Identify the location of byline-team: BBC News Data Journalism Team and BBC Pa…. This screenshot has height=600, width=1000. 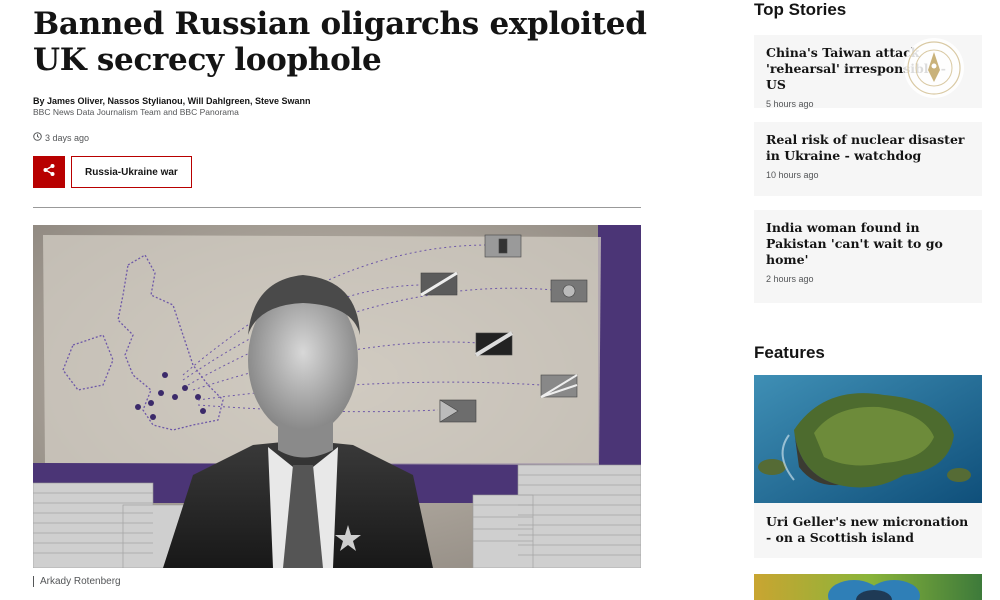
(136, 112).